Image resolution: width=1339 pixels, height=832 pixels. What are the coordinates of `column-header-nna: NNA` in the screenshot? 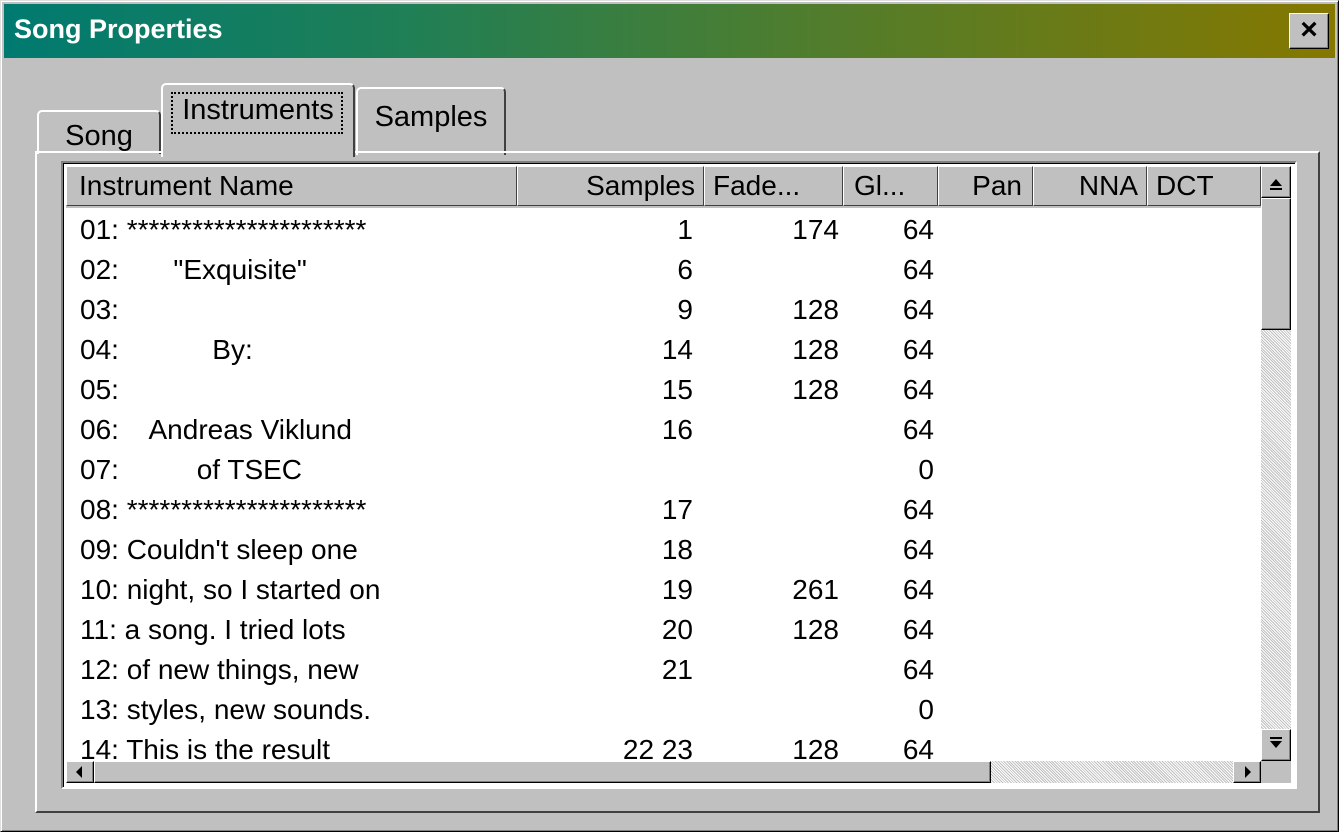 It's located at (1090, 186).